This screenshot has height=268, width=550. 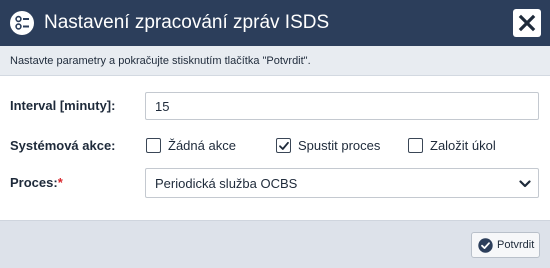 I want to click on process-select-value: Periodická služba OCBS, so click(x=226, y=183).